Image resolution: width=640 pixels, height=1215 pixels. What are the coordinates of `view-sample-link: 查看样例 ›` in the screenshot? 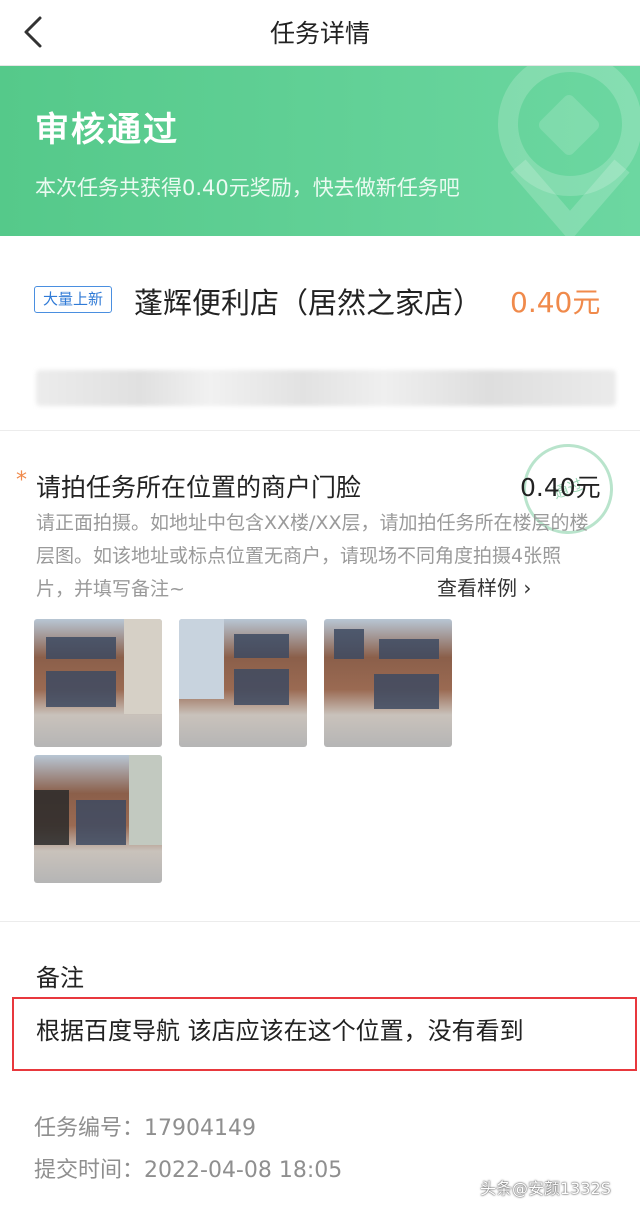 It's located at (484, 586).